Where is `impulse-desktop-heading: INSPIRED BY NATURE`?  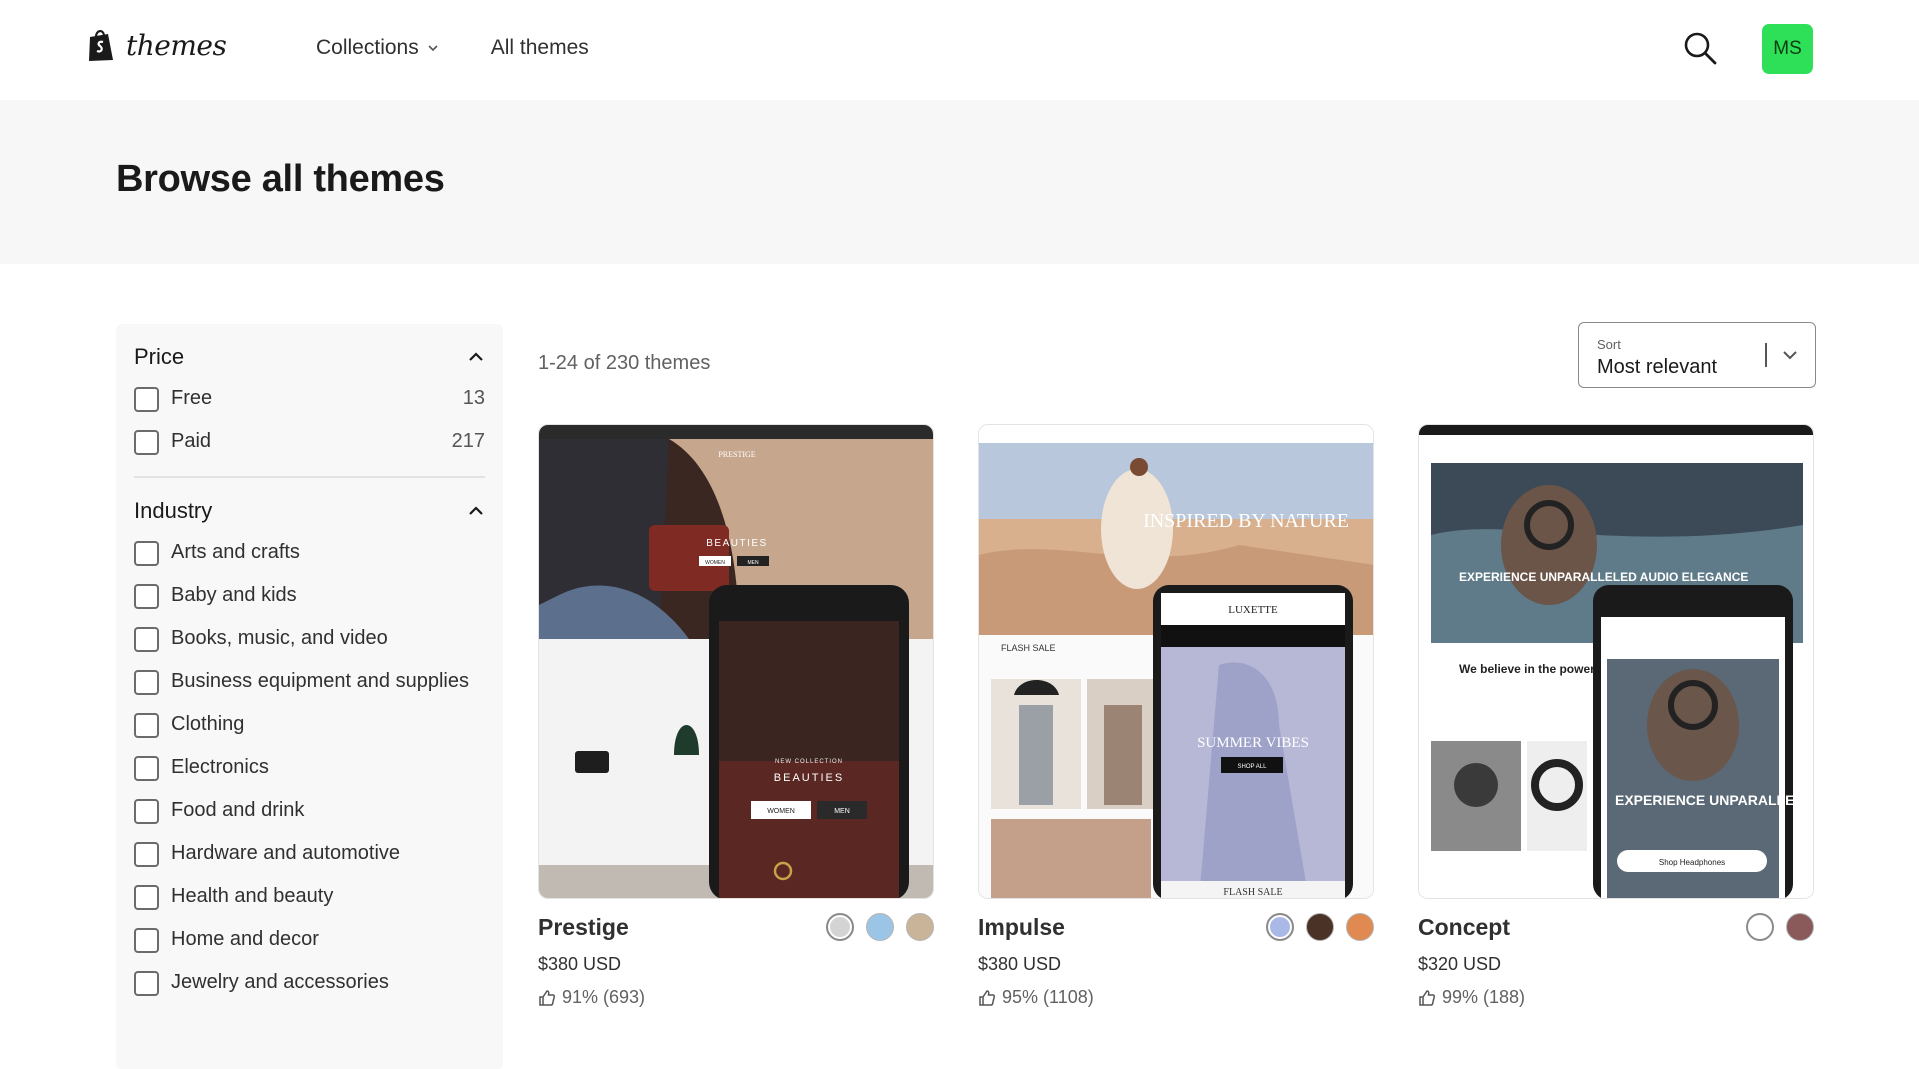 impulse-desktop-heading: INSPIRED BY NATURE is located at coordinates (1246, 521).